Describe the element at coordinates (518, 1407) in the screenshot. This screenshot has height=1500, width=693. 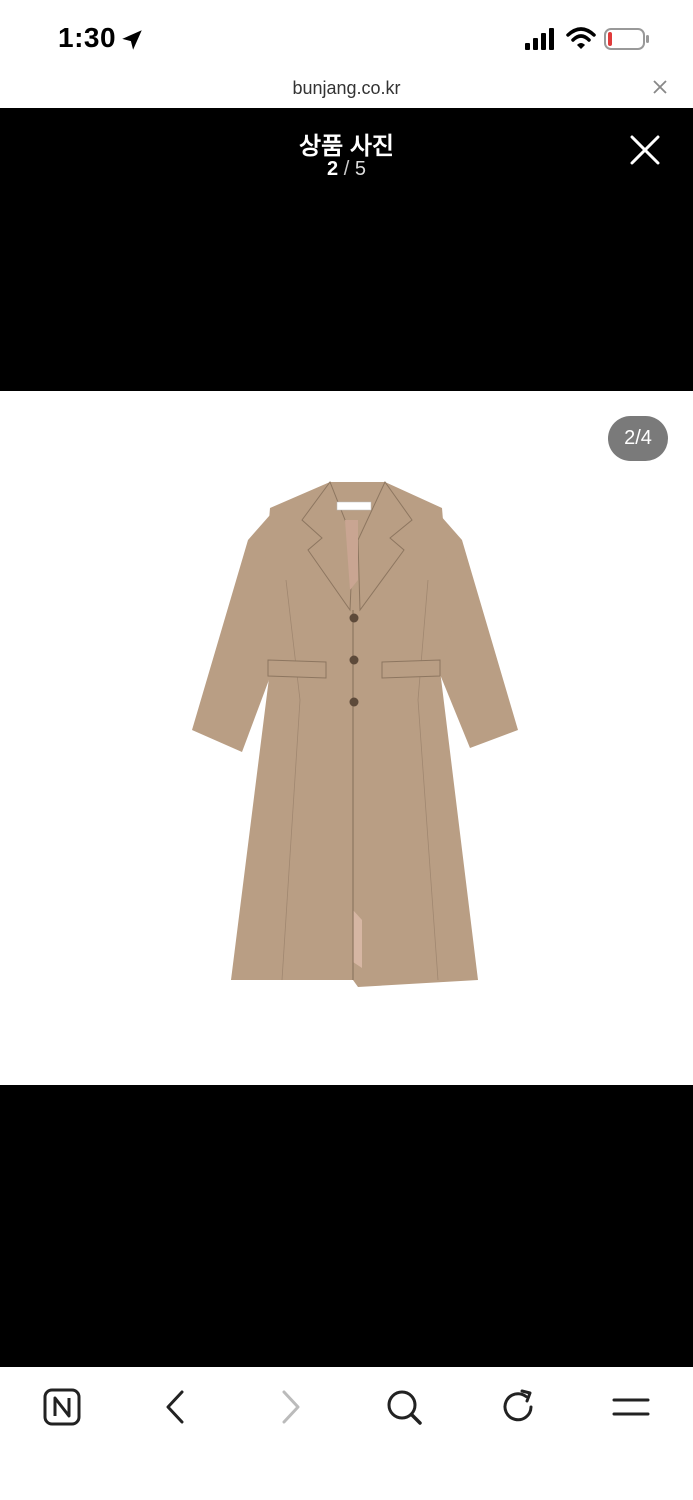
I see `reload-icon` at that location.